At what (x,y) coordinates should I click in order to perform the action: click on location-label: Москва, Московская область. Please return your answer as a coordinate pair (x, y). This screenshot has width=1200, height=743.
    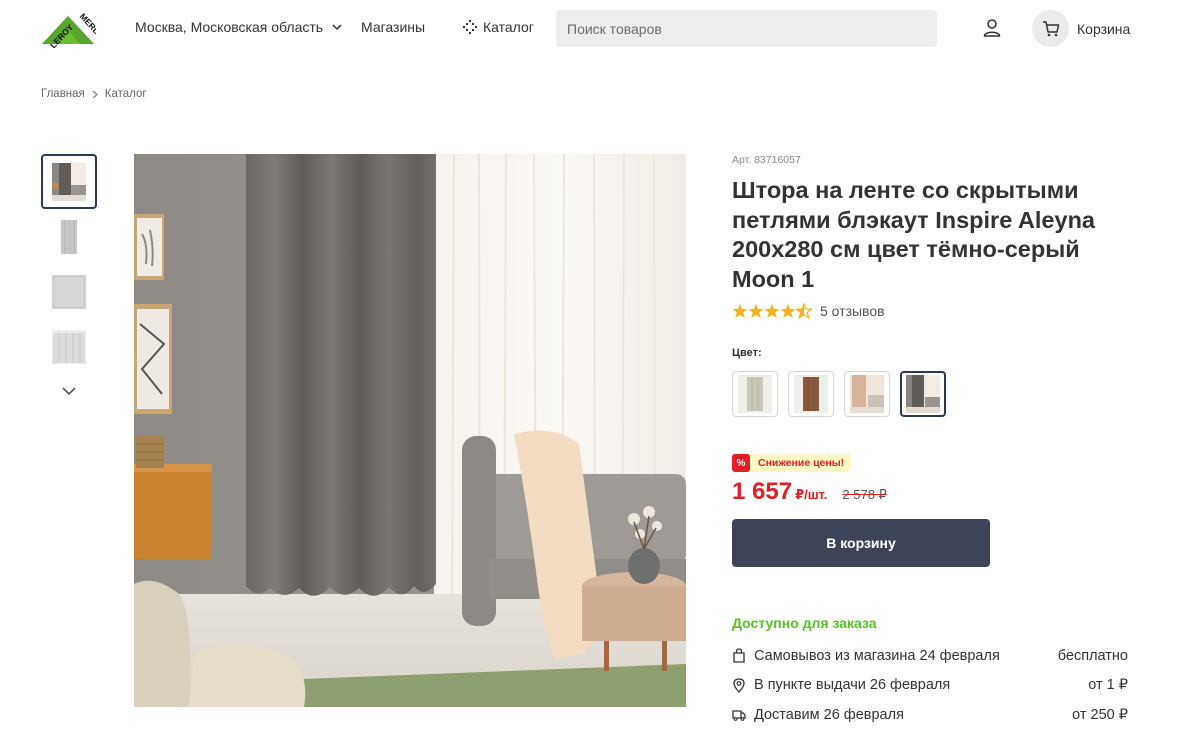
    Looking at the image, I should click on (229, 27).